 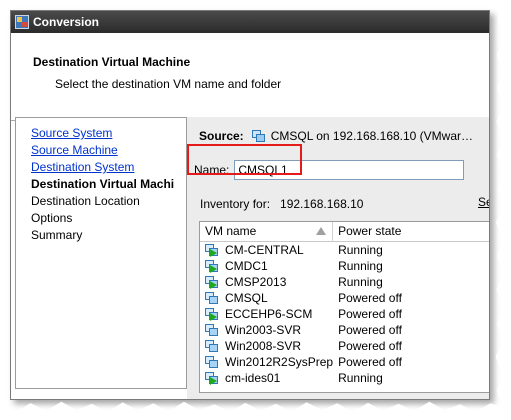 I want to click on wizard-step-options: Options, so click(x=52, y=218).